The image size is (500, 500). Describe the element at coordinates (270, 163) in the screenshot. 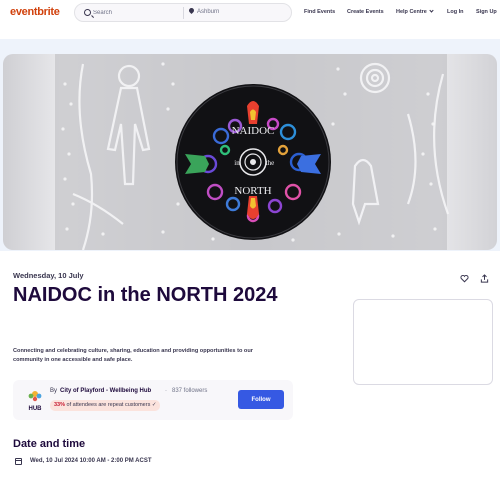

I see `hero-logo-line-3: the` at that location.